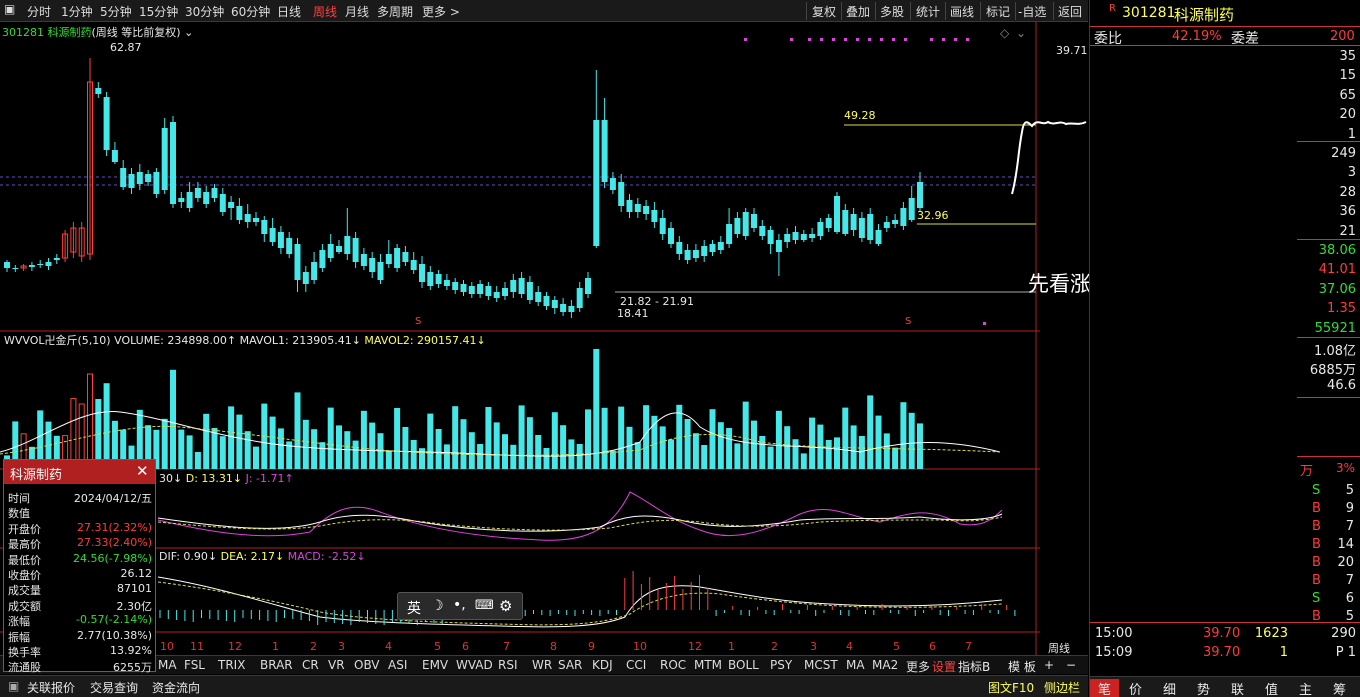 The width and height of the screenshot is (1360, 697). What do you see at coordinates (928, 11) in the screenshot?
I see `toolbar-button: 统计` at bounding box center [928, 11].